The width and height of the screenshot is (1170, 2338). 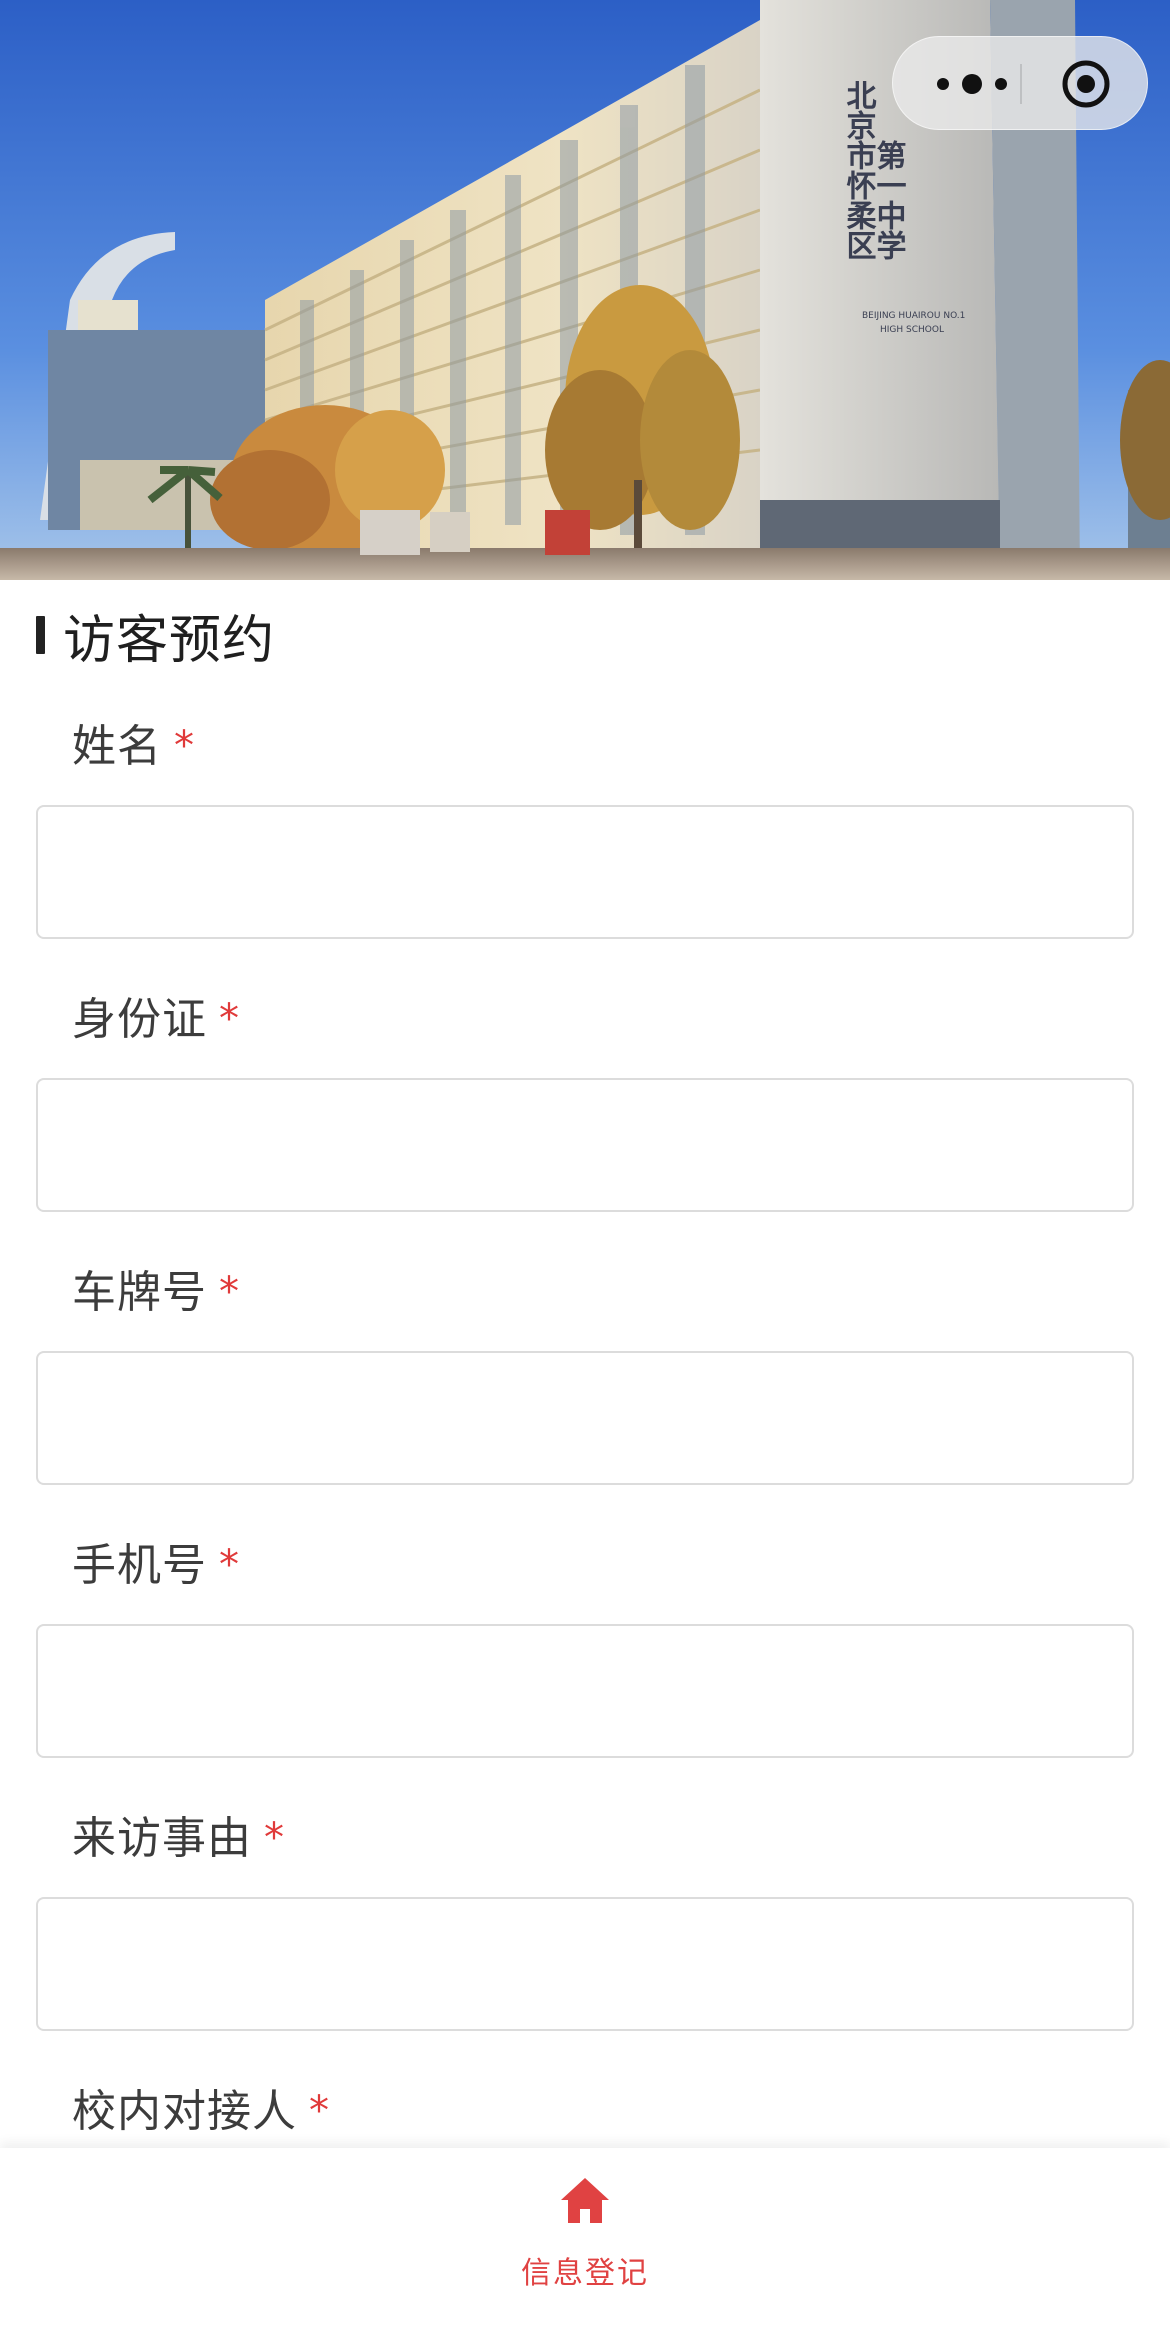 What do you see at coordinates (139, 1292) in the screenshot?
I see `plate-number-label-text: 车牌号` at bounding box center [139, 1292].